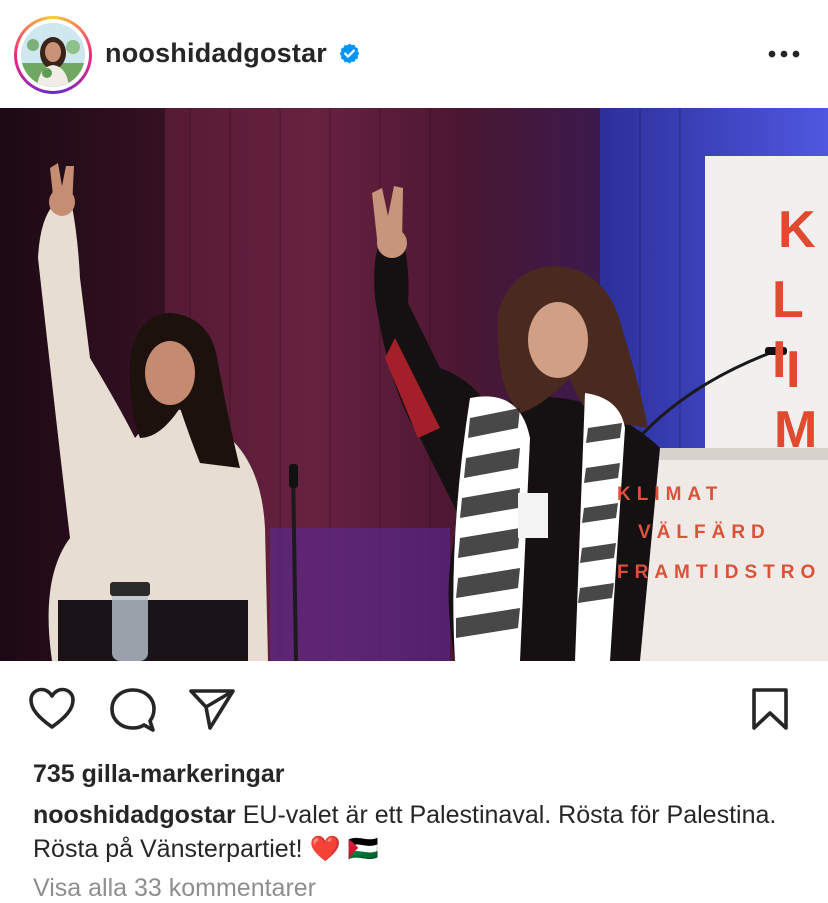 This screenshot has width=828, height=903. What do you see at coordinates (704, 532) in the screenshot?
I see `podium-line-2: VÄLFÄRD` at bounding box center [704, 532].